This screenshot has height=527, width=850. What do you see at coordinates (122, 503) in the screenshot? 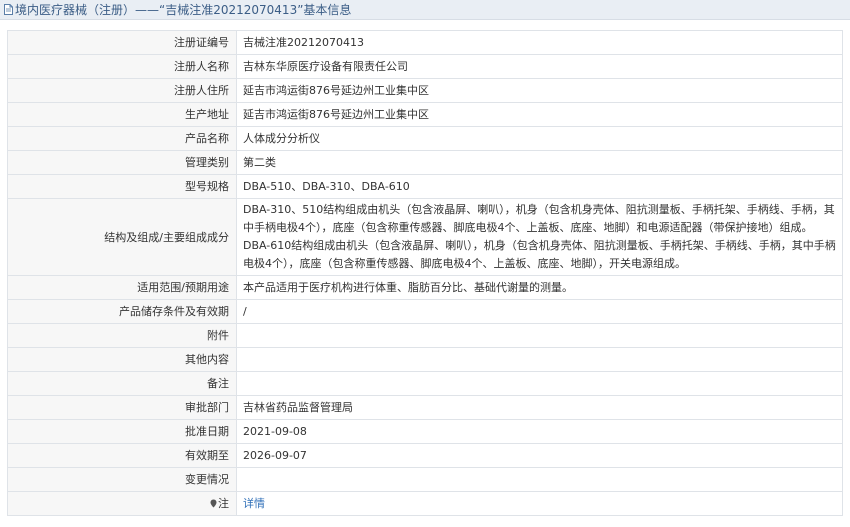
I see `row-label-note: 注` at bounding box center [122, 503].